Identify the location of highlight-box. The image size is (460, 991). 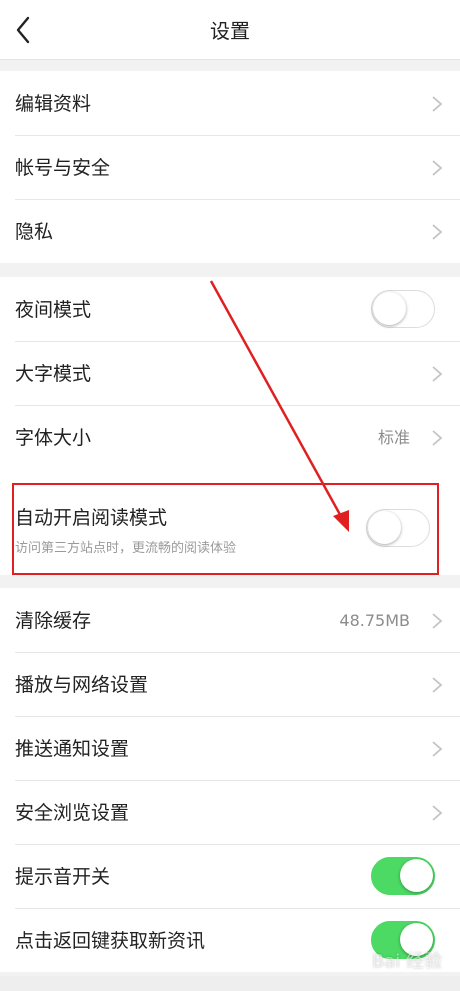
(225, 529).